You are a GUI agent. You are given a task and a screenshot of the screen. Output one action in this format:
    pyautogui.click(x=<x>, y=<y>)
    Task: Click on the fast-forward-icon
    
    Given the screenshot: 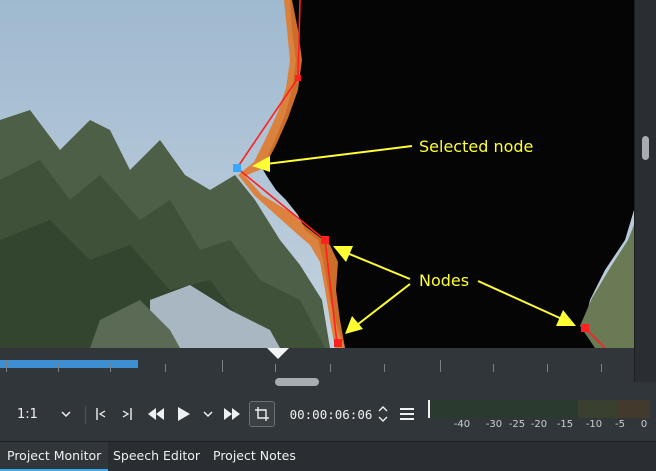 What is the action you would take?
    pyautogui.click(x=232, y=414)
    